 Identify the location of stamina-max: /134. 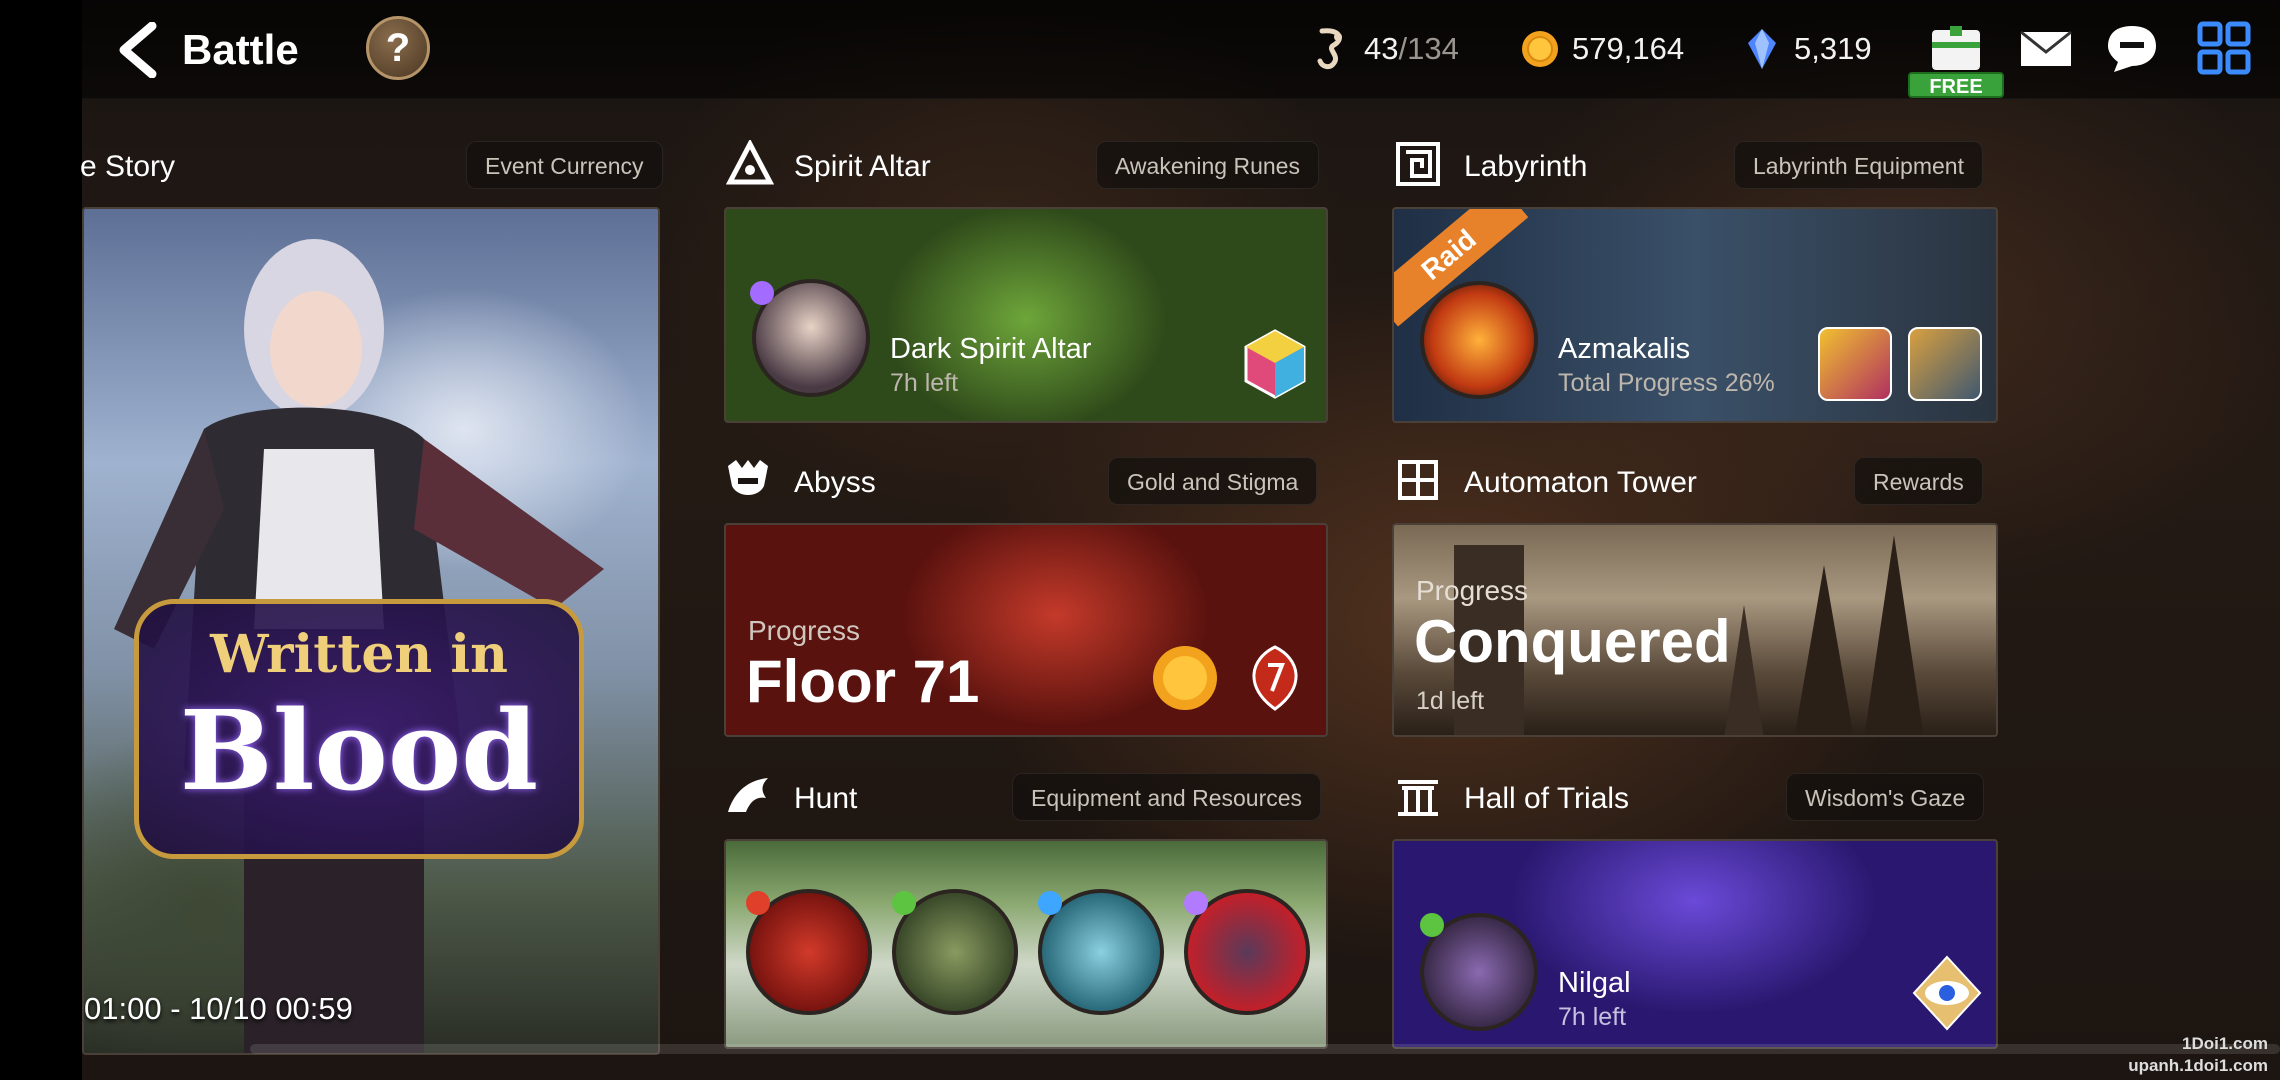
(1428, 48).